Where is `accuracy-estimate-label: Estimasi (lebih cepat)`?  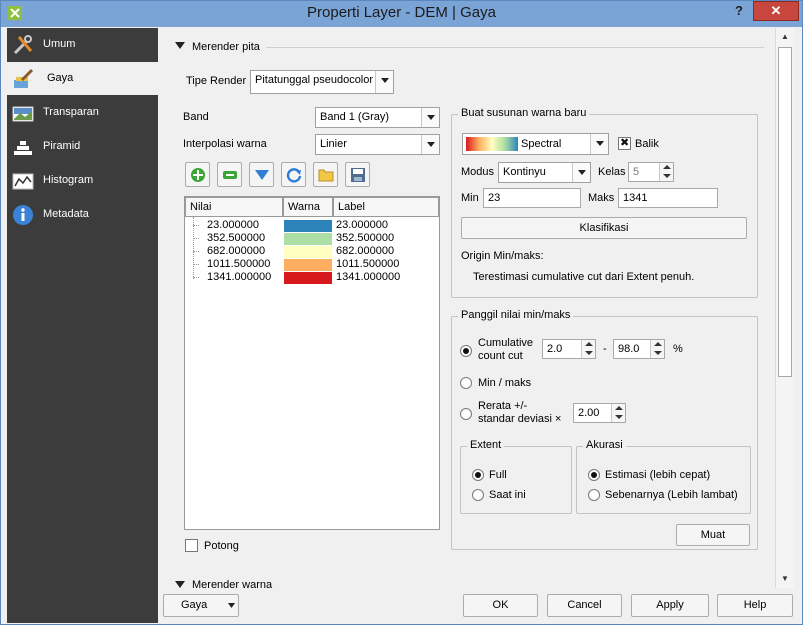 accuracy-estimate-label: Estimasi (lebih cepat) is located at coordinates (658, 475).